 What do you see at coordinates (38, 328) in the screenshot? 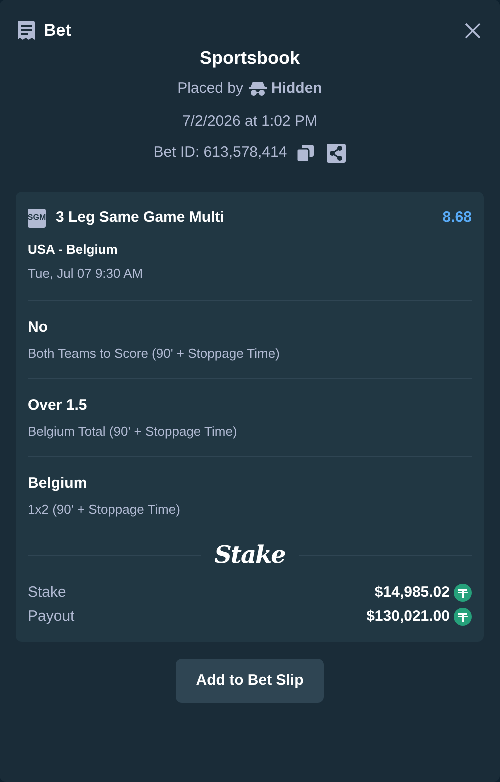
I see `leg-selection: No` at bounding box center [38, 328].